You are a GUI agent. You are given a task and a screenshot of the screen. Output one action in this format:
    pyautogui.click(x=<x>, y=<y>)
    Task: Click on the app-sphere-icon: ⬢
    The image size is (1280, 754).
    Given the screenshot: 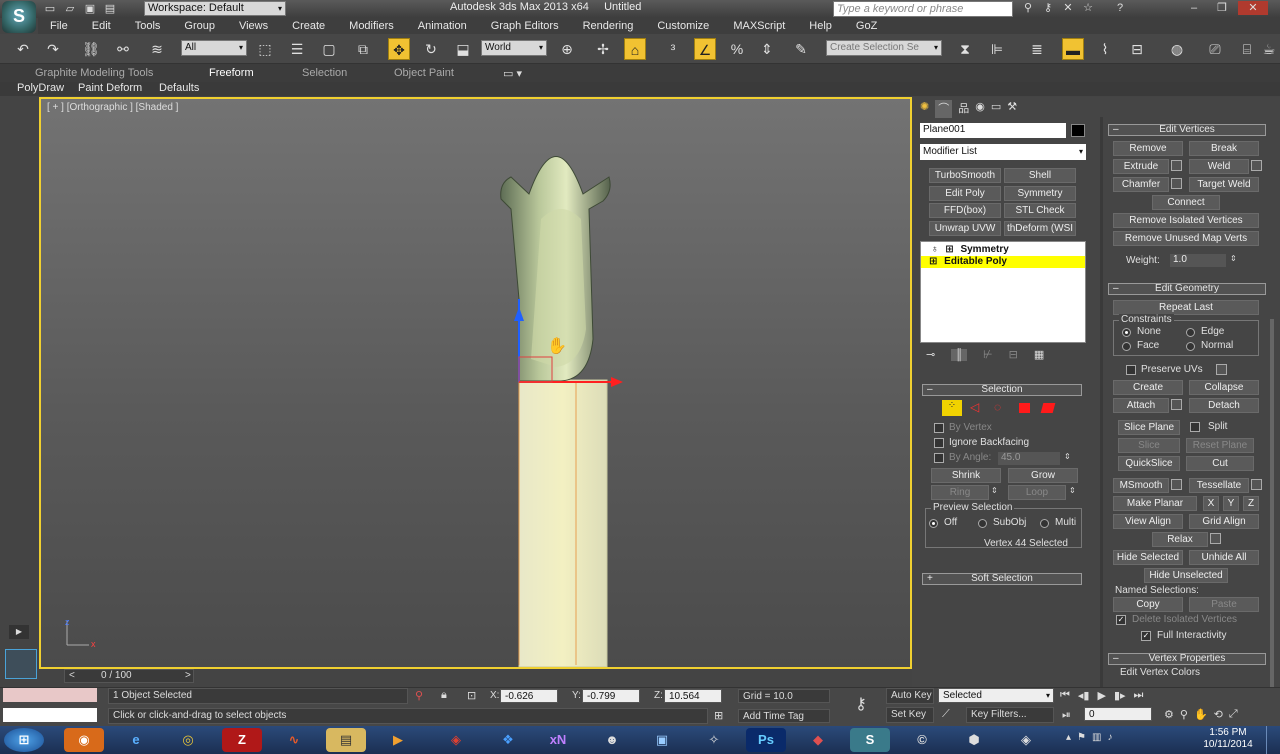 What is the action you would take?
    pyautogui.click(x=974, y=740)
    